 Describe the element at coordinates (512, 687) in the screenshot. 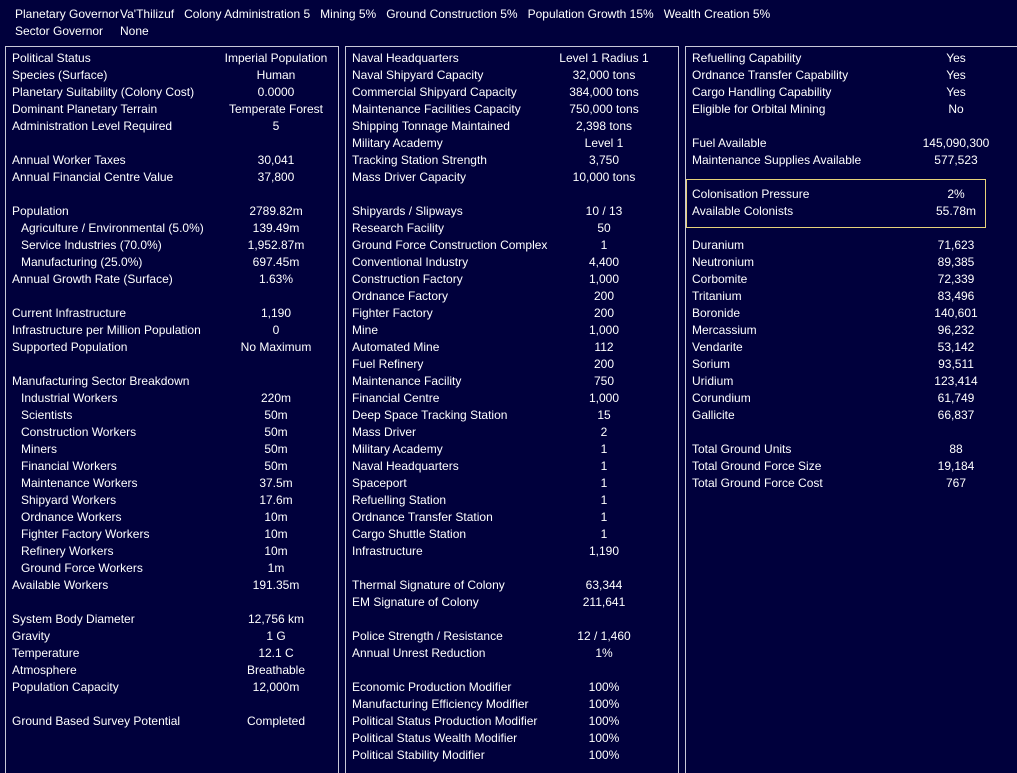

I see `stat-row: Economic Production Modifier 100%` at that location.